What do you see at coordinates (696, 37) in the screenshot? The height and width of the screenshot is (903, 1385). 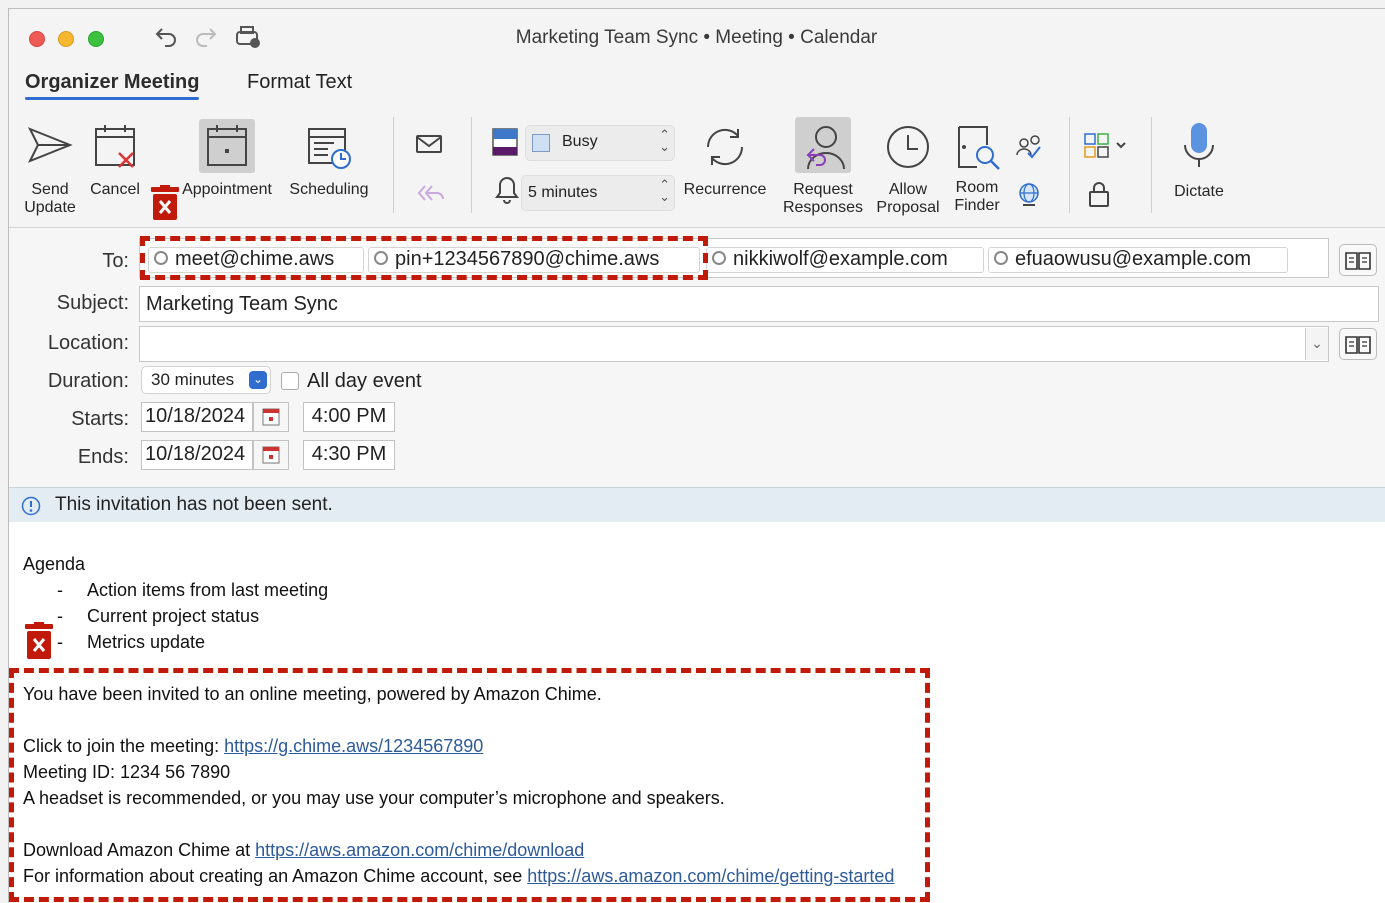 I see `window-title: Marketing Team Sync • Meeting • Calendar` at bounding box center [696, 37].